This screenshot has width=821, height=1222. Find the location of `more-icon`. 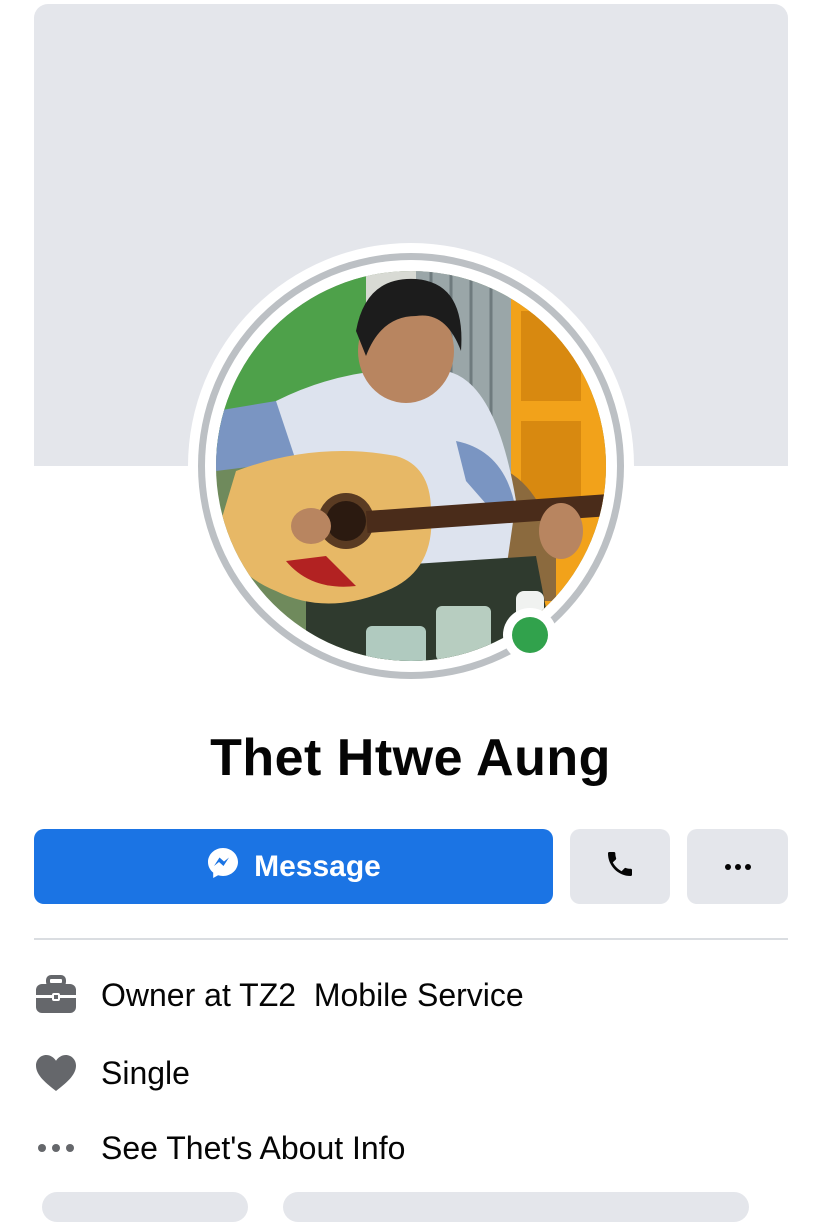

more-icon is located at coordinates (738, 867).